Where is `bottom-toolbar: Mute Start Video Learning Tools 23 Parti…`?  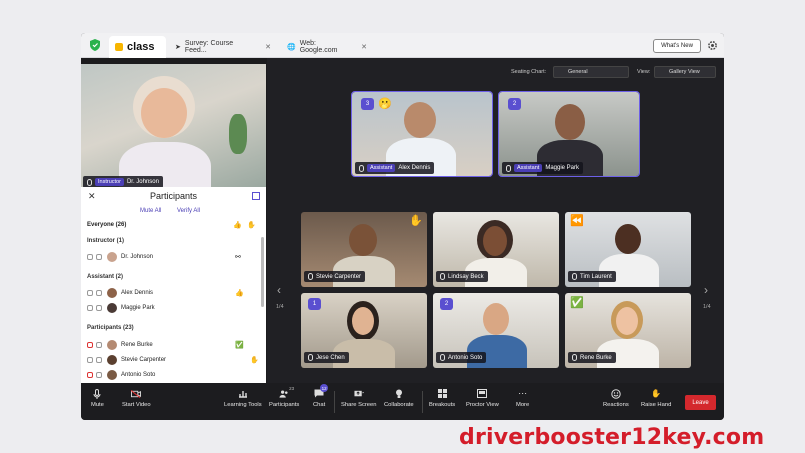 bottom-toolbar: Mute Start Video Learning Tools 23 Parti… is located at coordinates (402, 401).